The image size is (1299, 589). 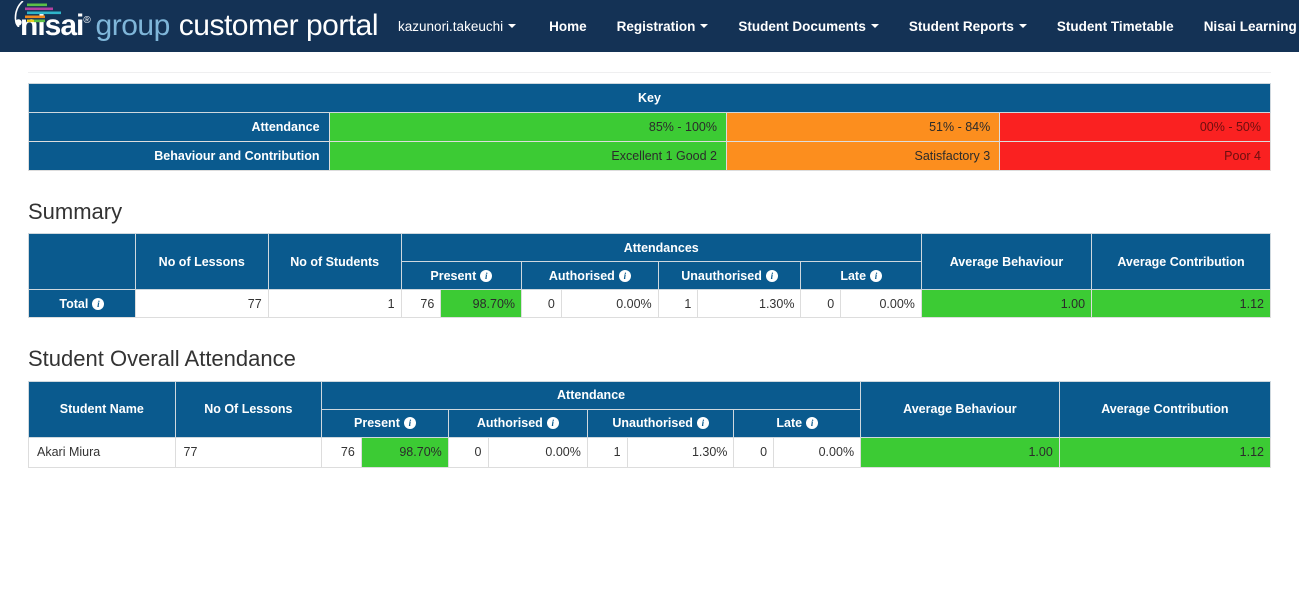 What do you see at coordinates (960, 452) in the screenshot?
I see `student-average-behaviour: 1.00` at bounding box center [960, 452].